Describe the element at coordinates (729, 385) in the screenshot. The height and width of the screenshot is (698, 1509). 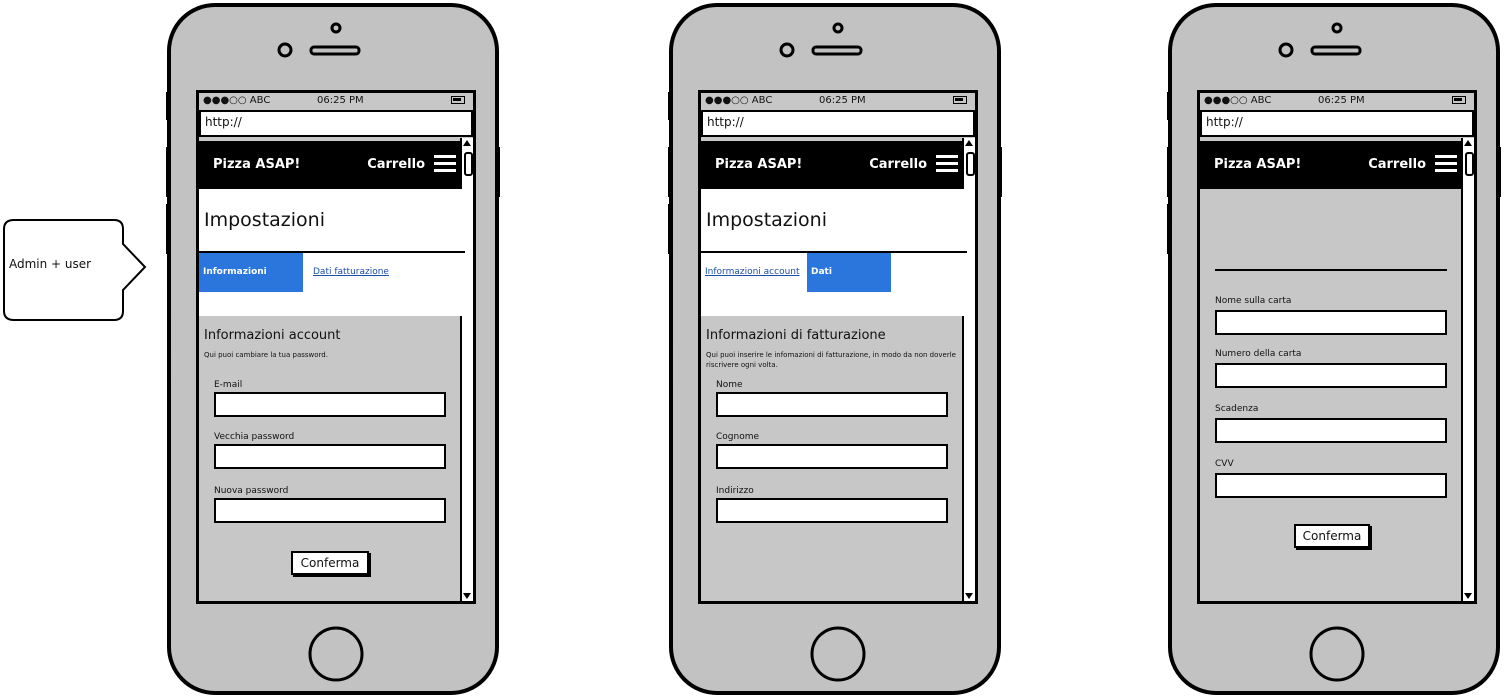
I see `field-label: Nome` at that location.